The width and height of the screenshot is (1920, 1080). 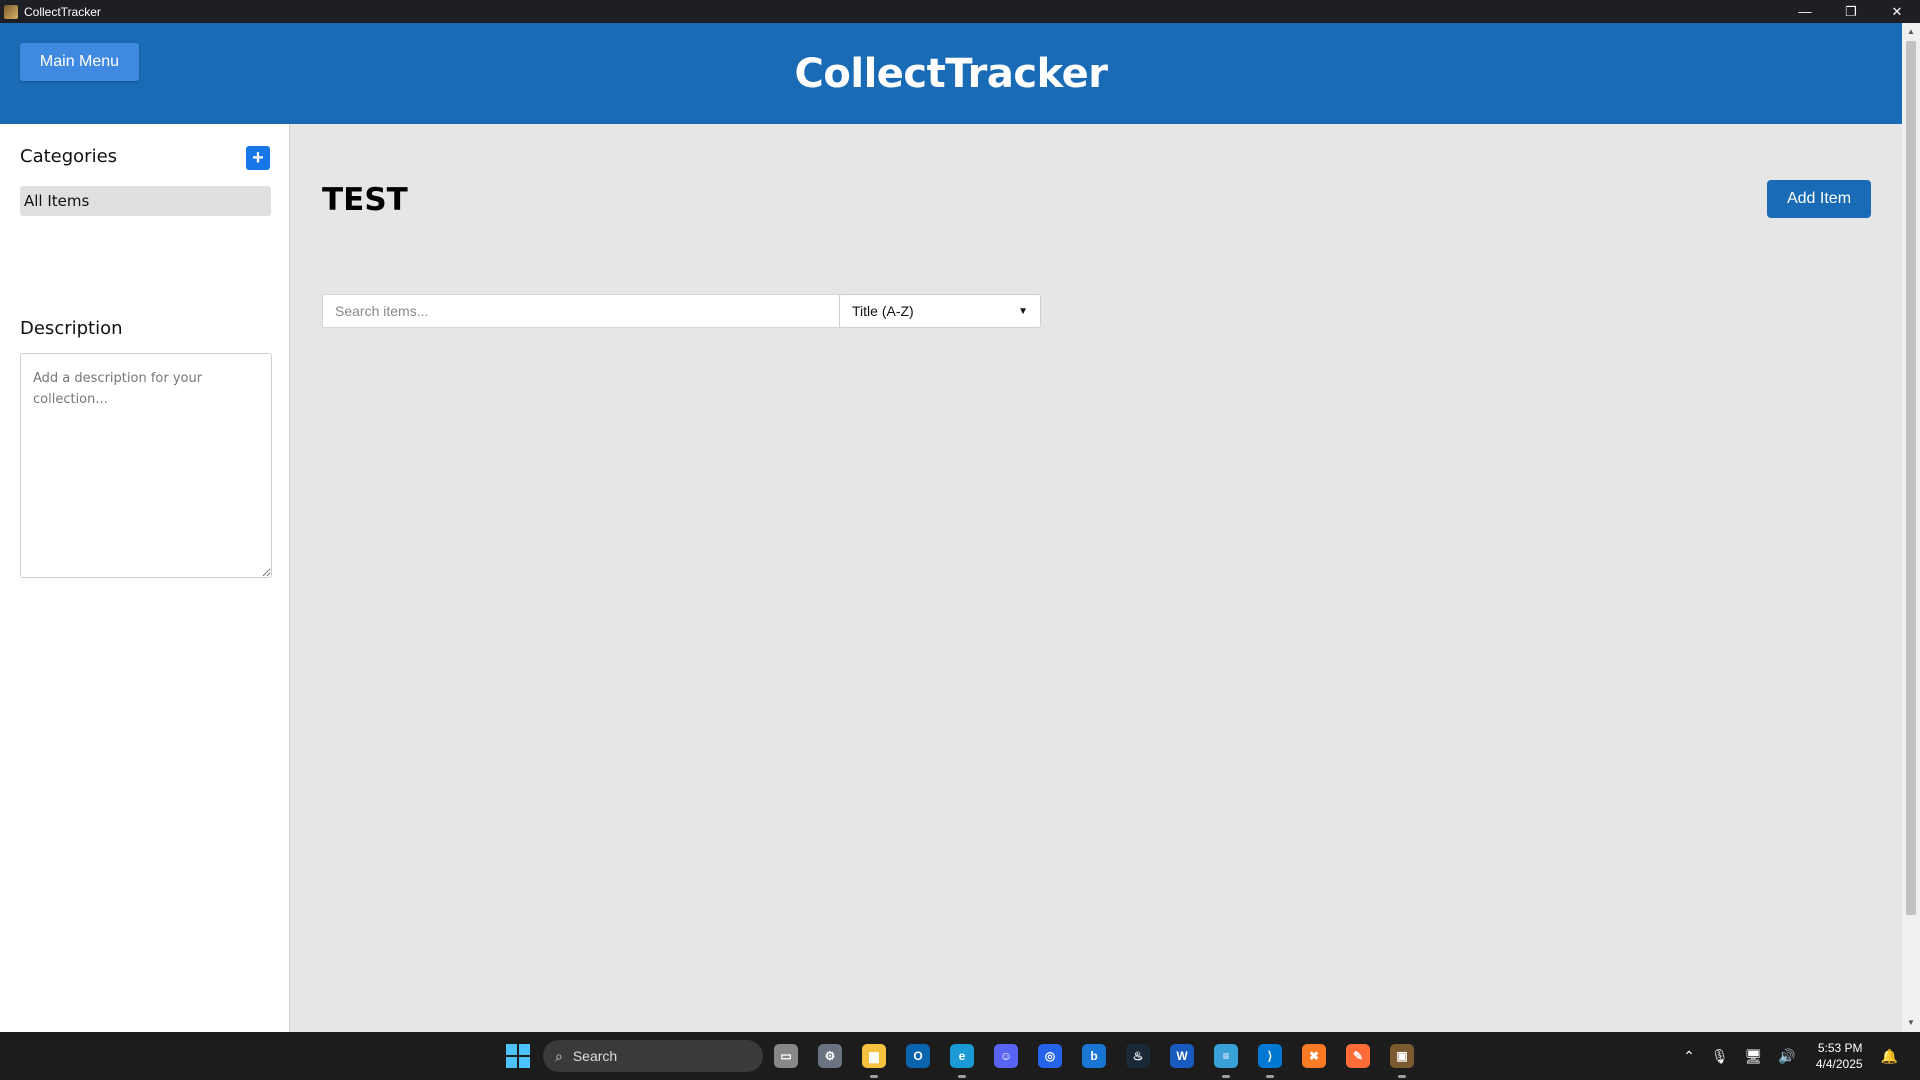 What do you see at coordinates (1897, 11) in the screenshot?
I see `close-button: ✕` at bounding box center [1897, 11].